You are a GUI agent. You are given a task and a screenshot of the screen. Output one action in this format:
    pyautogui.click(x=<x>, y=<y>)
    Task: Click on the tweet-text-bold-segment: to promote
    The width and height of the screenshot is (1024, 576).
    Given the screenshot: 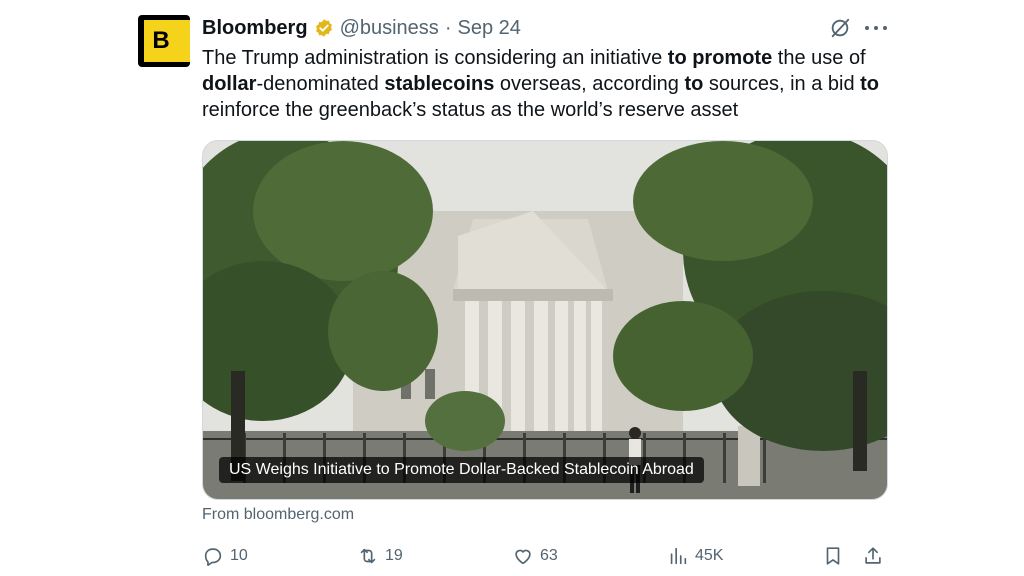 What is the action you would take?
    pyautogui.click(x=720, y=58)
    